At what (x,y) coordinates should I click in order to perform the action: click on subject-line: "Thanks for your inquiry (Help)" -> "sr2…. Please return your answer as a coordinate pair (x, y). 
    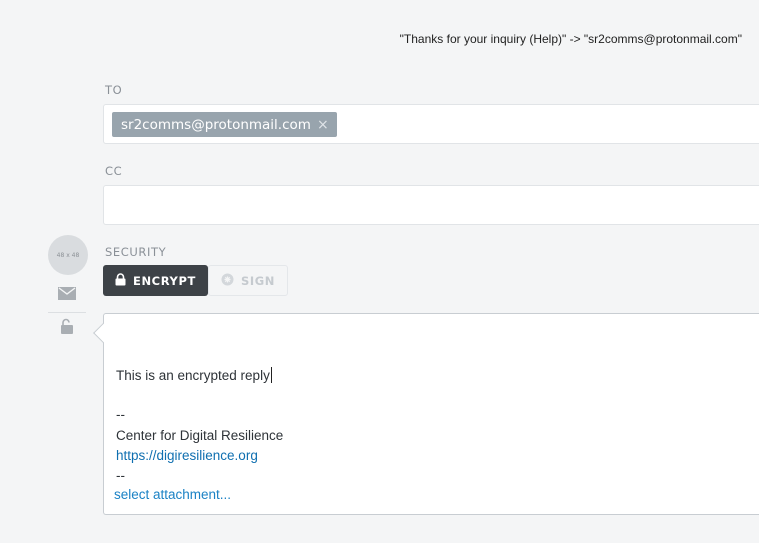
    Looking at the image, I should click on (570, 39).